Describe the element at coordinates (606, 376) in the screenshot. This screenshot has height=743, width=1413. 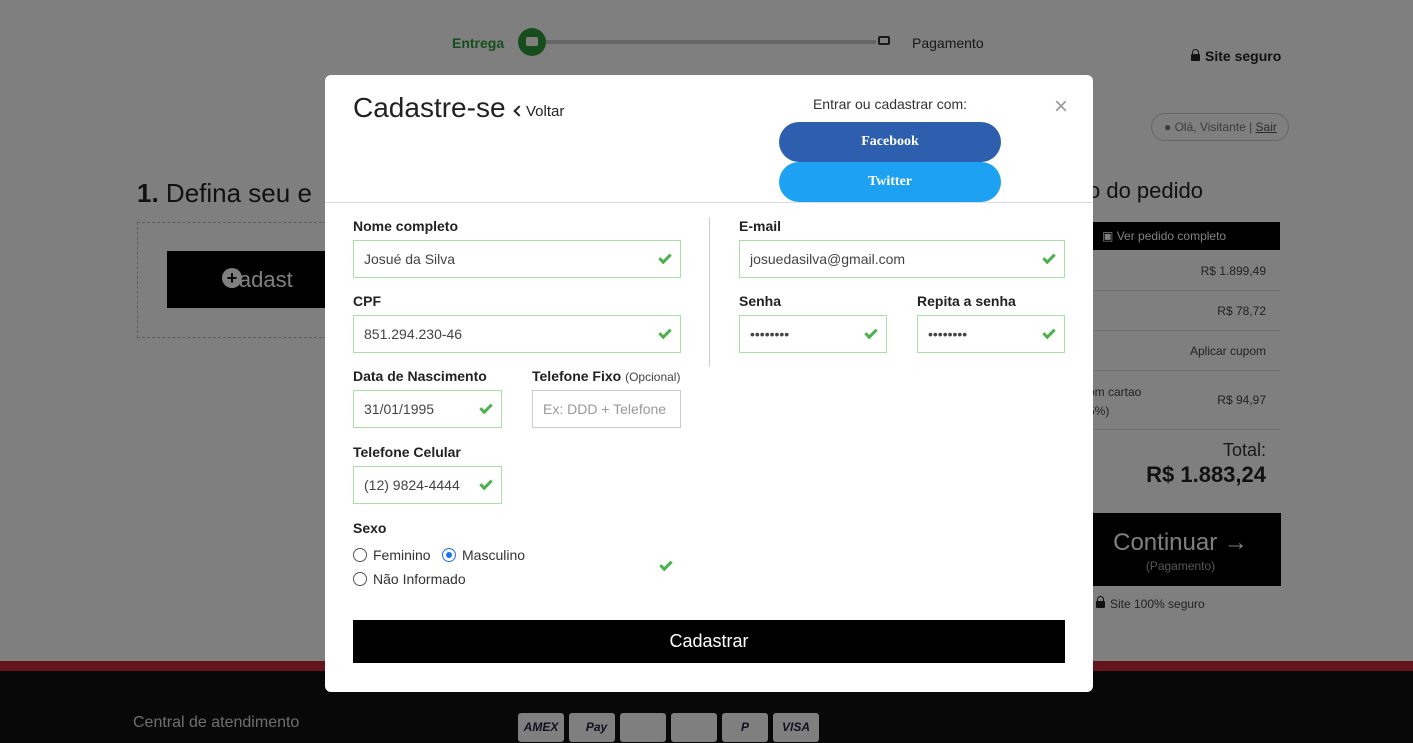
I see `phone-label: Telefone Fixo (Opcional)` at that location.